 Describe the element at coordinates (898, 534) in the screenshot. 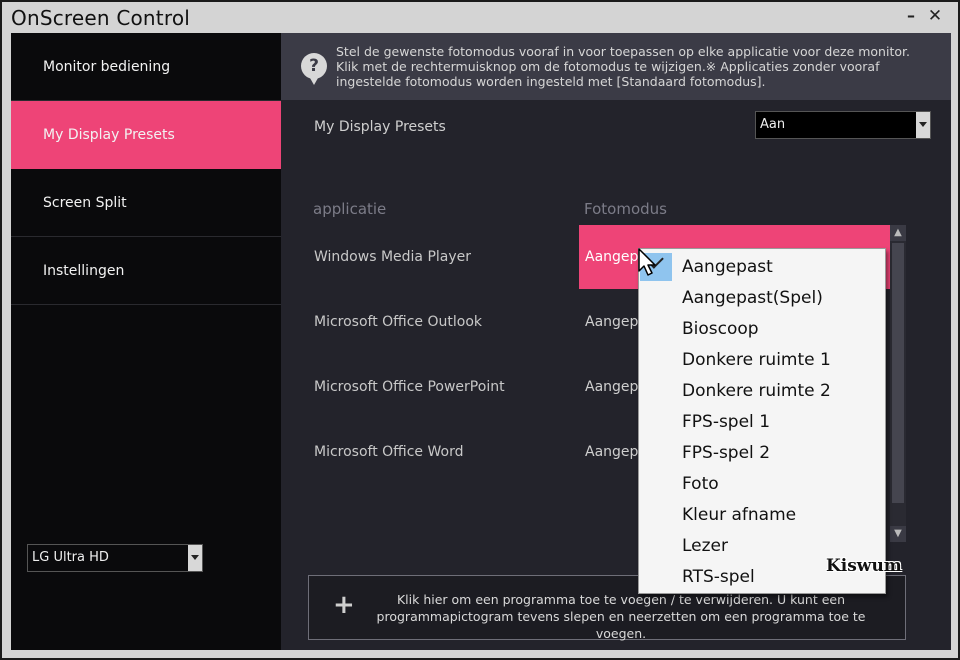

I see `scroll-down-icon: ▼` at that location.